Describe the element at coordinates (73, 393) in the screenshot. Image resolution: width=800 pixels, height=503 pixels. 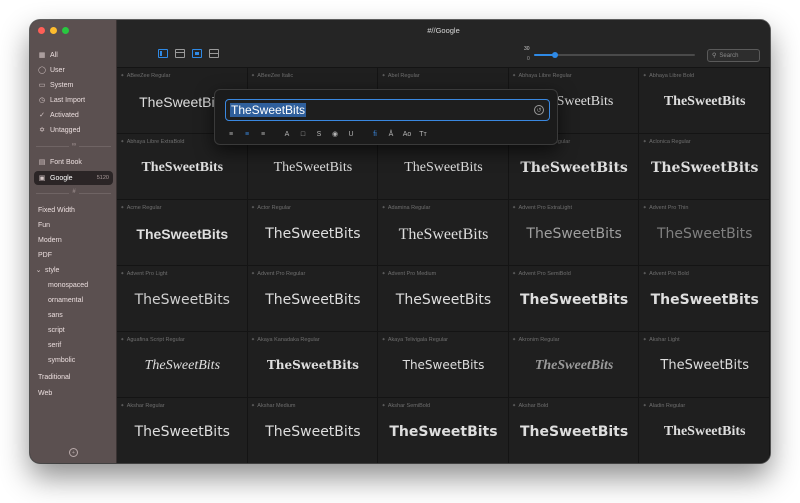
I see `sidebar-item-web: Web` at that location.